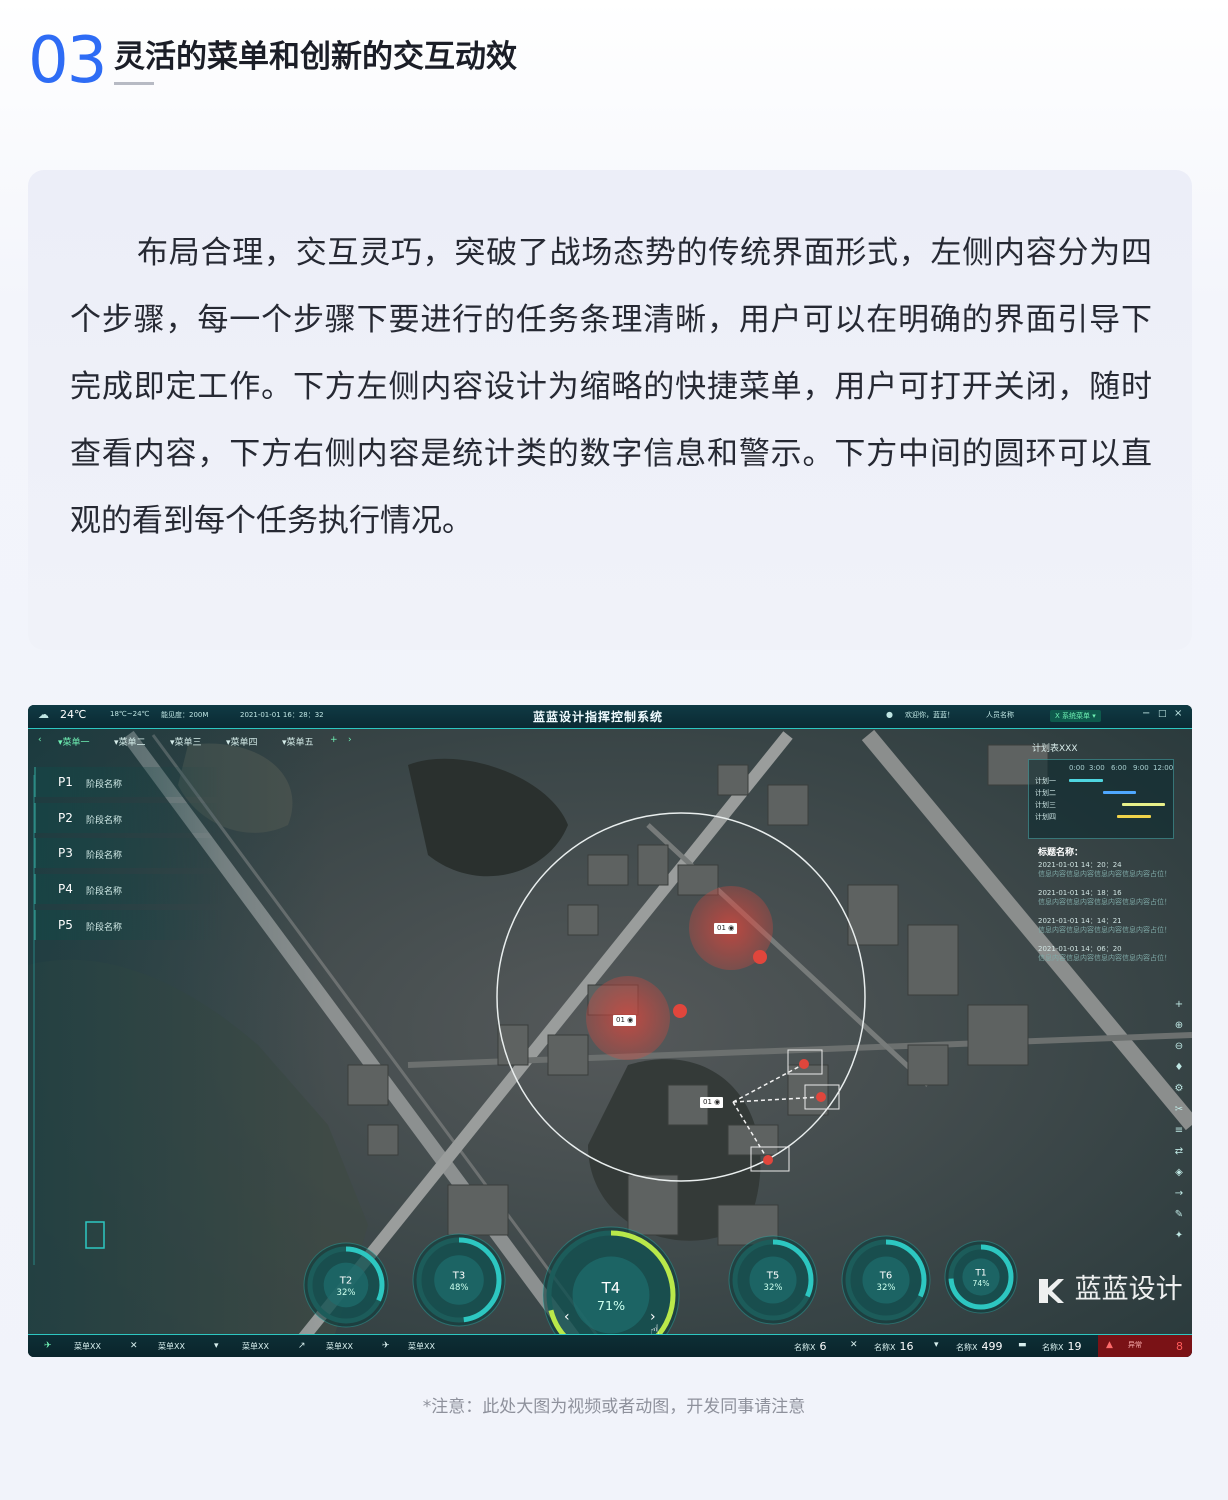 The height and width of the screenshot is (1500, 1228). I want to click on warning-icon: ▲, so click(1109, 1345).